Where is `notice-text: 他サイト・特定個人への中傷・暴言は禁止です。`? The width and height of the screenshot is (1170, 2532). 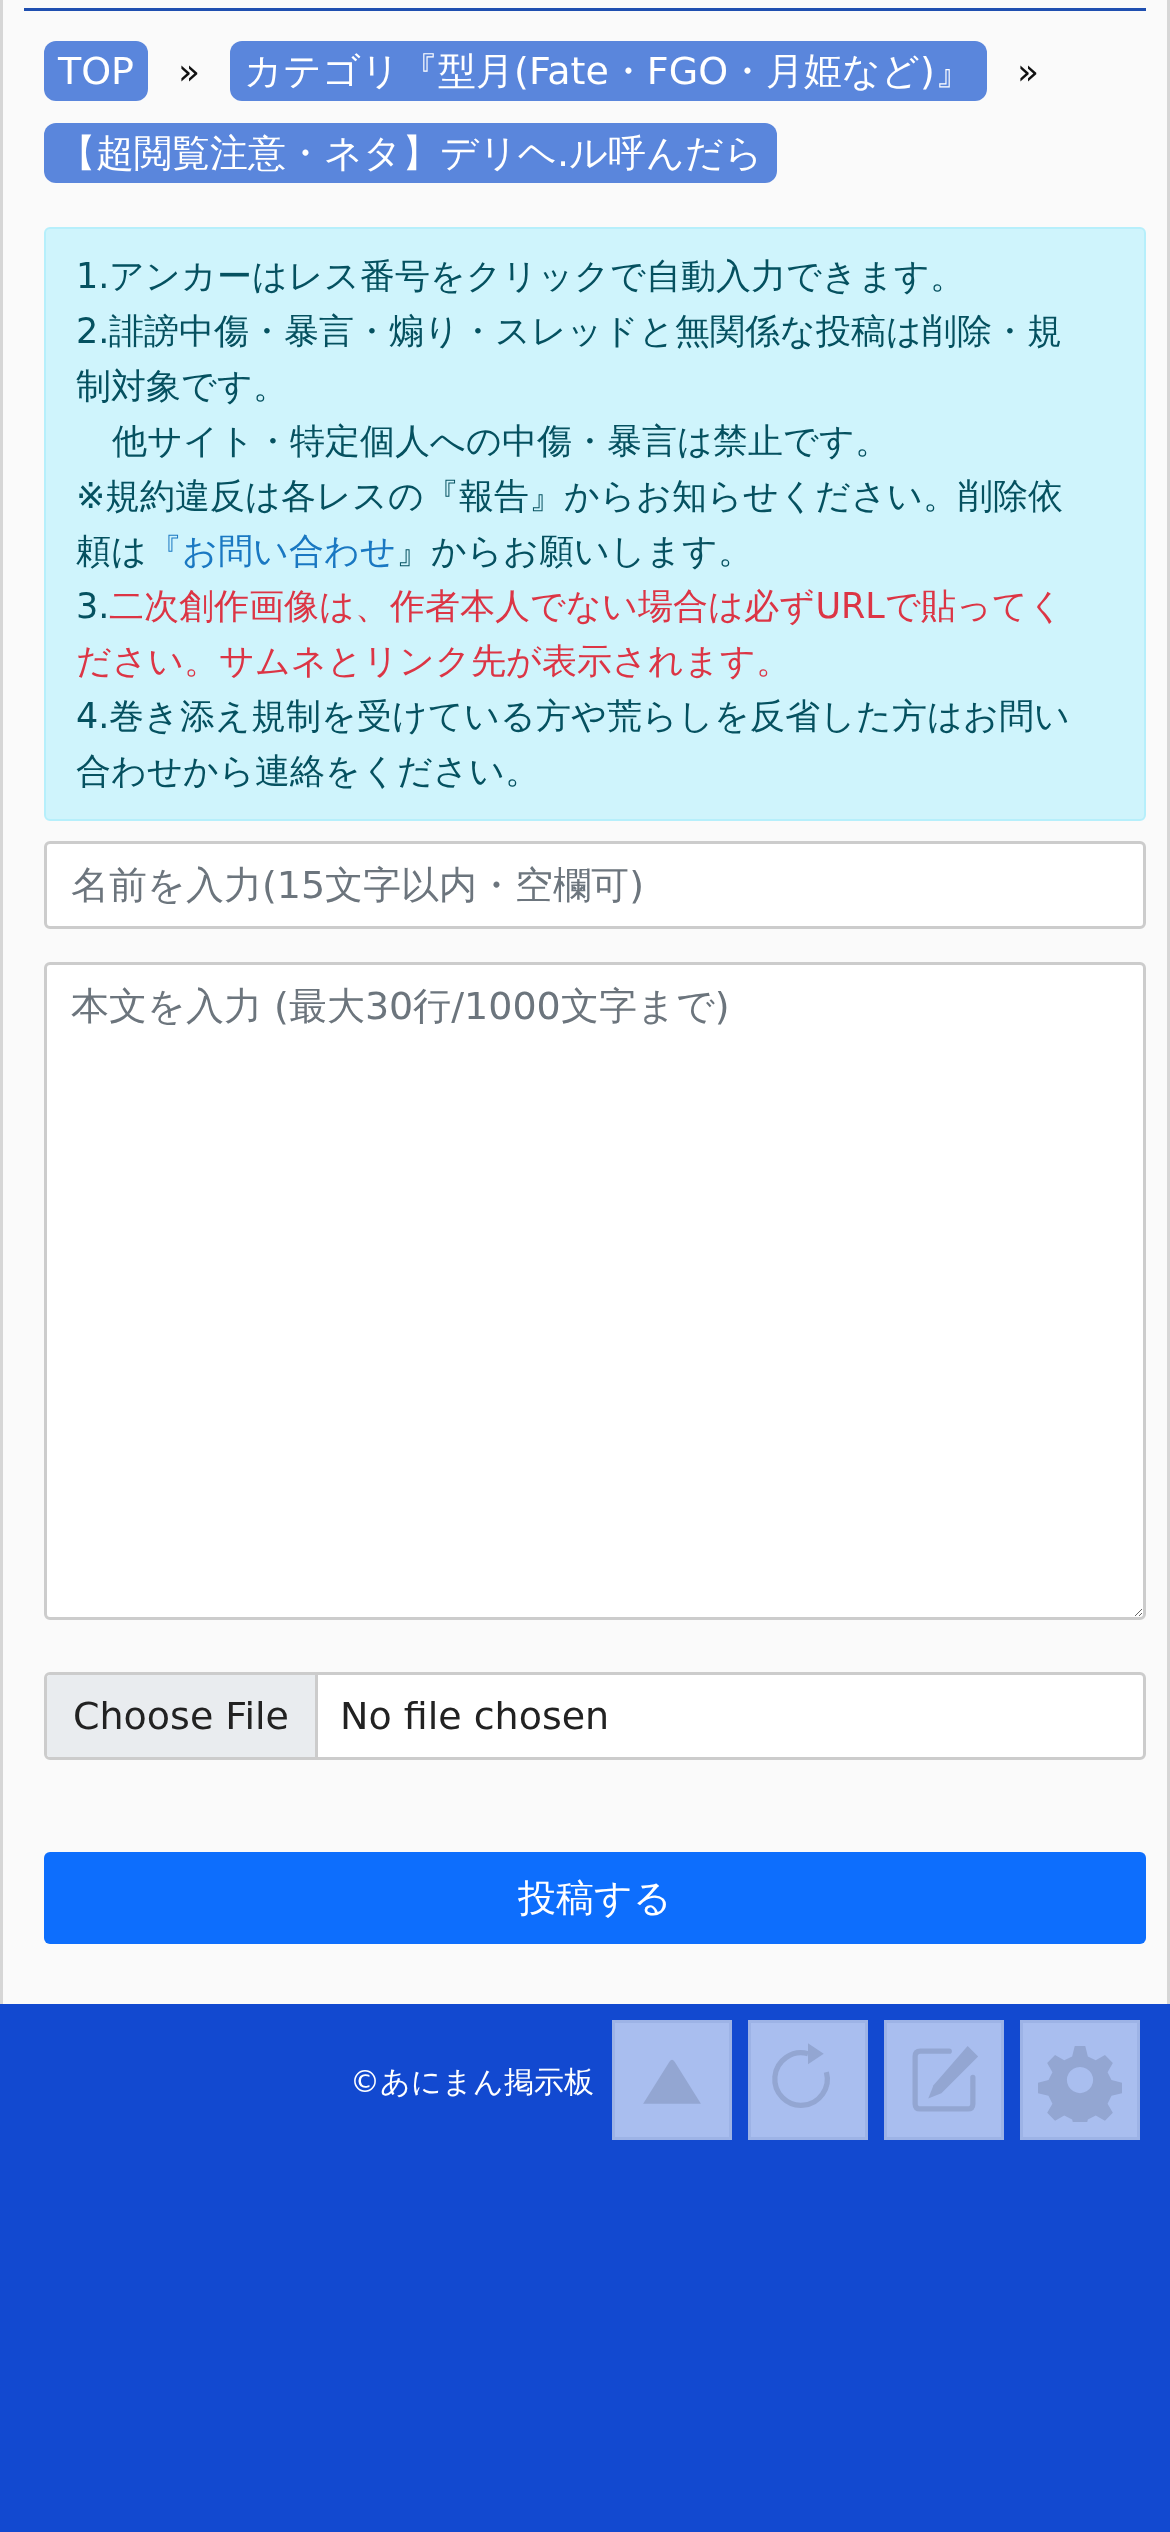
notice-text: 他サイト・特定個人への中傷・暴言は禁止です。 is located at coordinates (501, 441).